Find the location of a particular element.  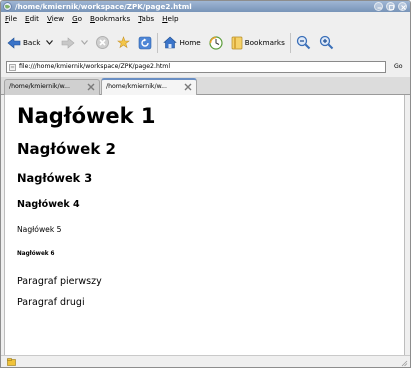

go-button: Go is located at coordinates (398, 67).